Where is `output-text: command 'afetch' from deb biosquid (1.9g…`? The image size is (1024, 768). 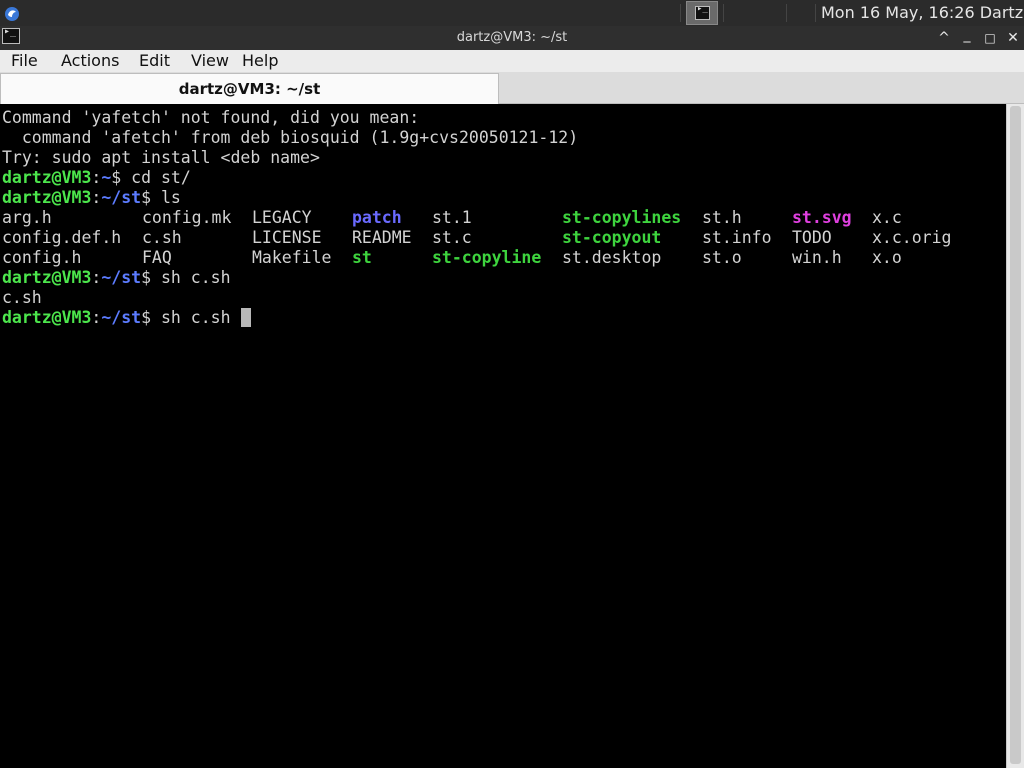 output-text: command 'afetch' from deb biosquid (1.9g… is located at coordinates (290, 137).